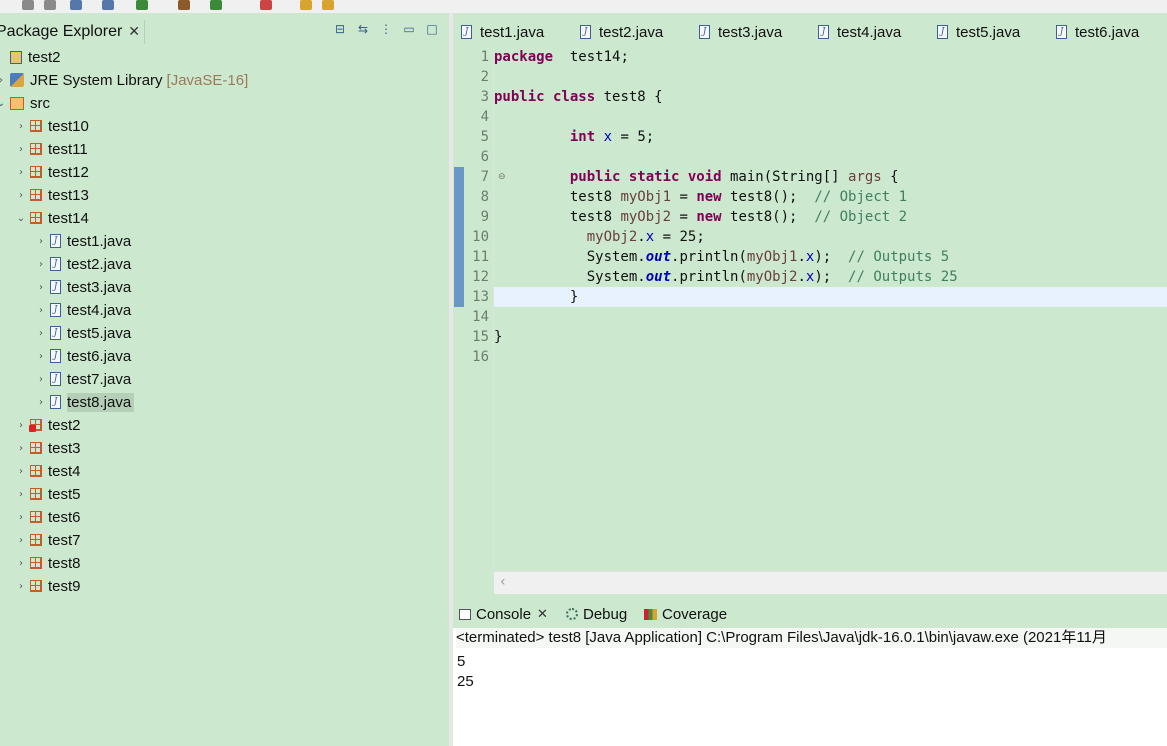  Describe the element at coordinates (64, 563) in the screenshot. I see `tree-item-label: test8` at that location.